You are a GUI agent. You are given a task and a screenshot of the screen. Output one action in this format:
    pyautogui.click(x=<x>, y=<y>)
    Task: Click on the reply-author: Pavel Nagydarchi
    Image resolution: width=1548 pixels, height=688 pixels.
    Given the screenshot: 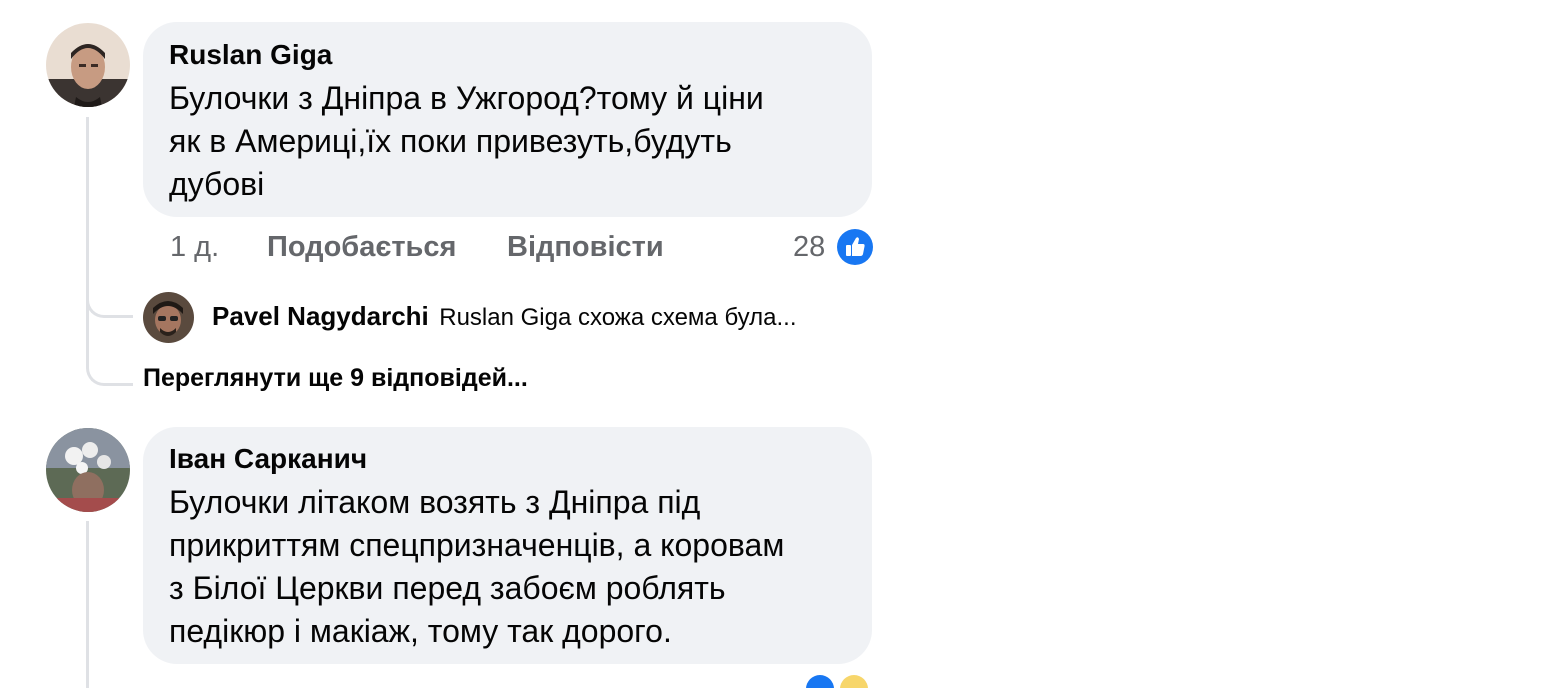 What is the action you would take?
    pyautogui.click(x=320, y=316)
    